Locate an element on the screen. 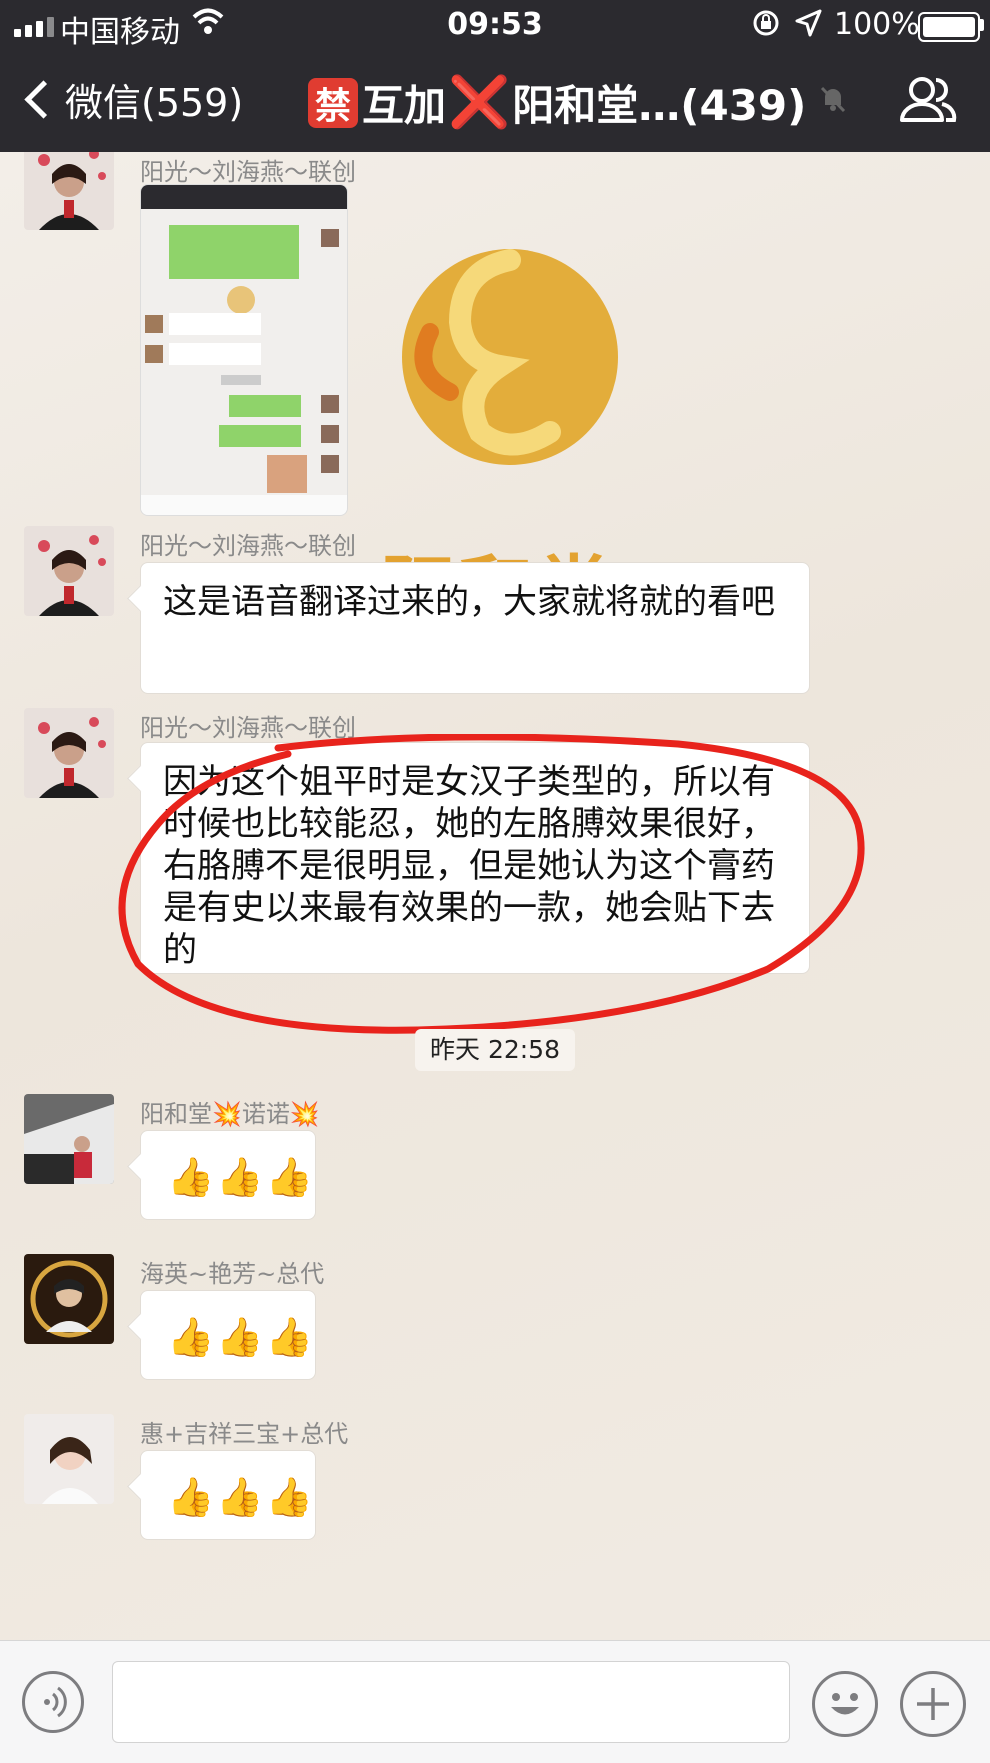 This screenshot has height=1763, width=990. message-bubble: 这是语音翻译过来的，大家就将就的看吧 is located at coordinates (475, 628).